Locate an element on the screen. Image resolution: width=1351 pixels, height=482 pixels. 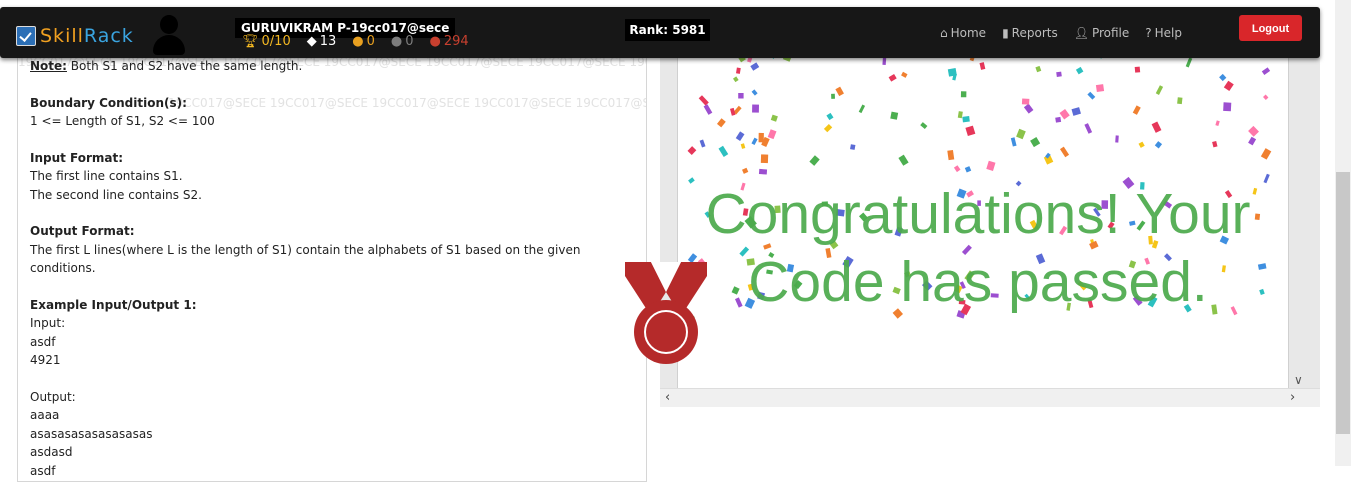
example-heading: Example Input/Output 1: is located at coordinates (113, 304).